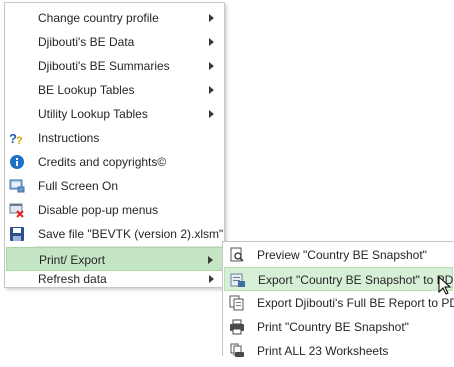  I want to click on menu-item-label: Utility Lookup Tables, so click(93, 114).